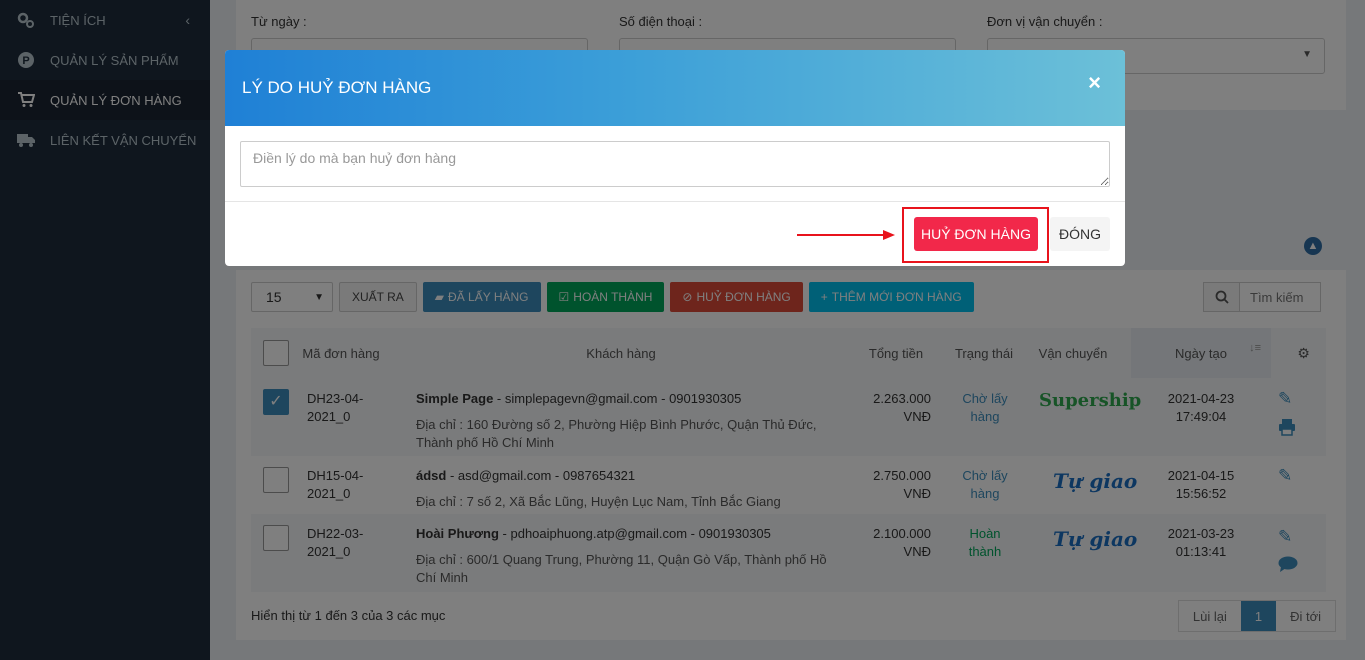 This screenshot has width=1365, height=660. Describe the element at coordinates (337, 87) in the screenshot. I see `modal-title: LÝ DO HUỶ ĐƠN HÀNG` at that location.